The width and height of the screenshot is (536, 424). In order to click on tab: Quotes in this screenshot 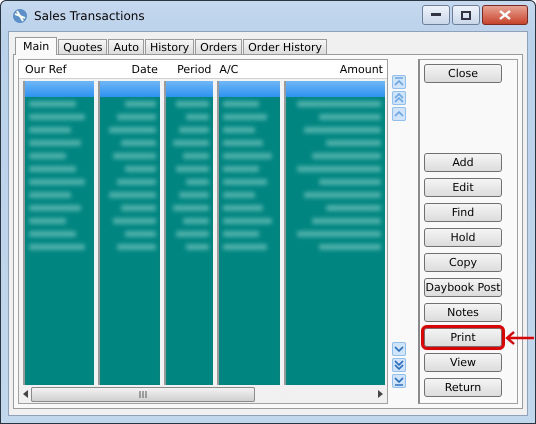, I will do `click(83, 46)`.